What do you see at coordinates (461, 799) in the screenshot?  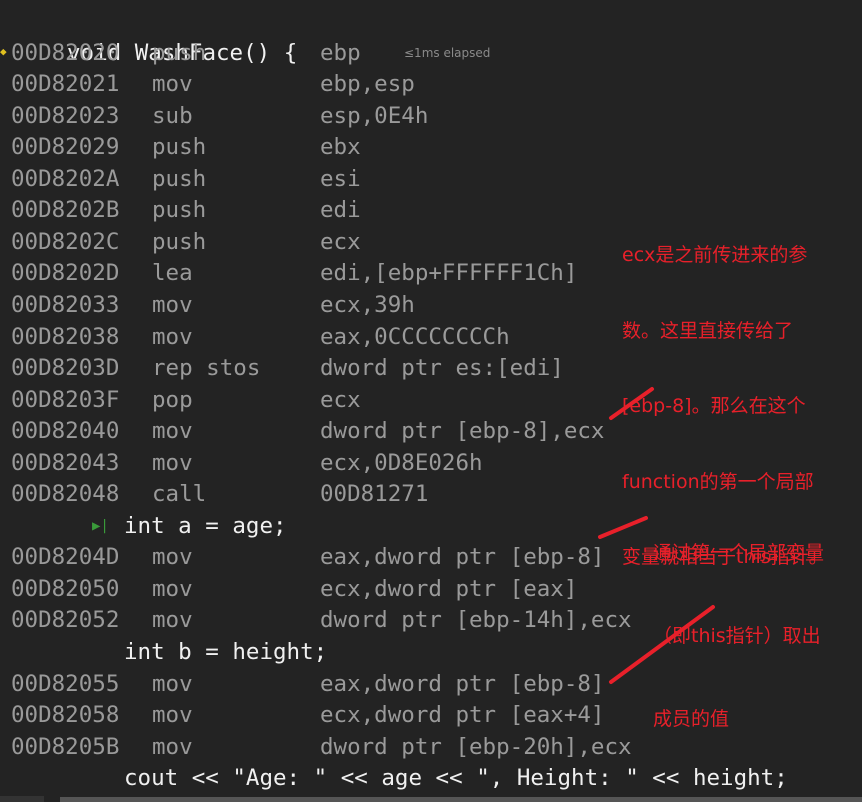 I see `horizontal-scrollbar` at bounding box center [461, 799].